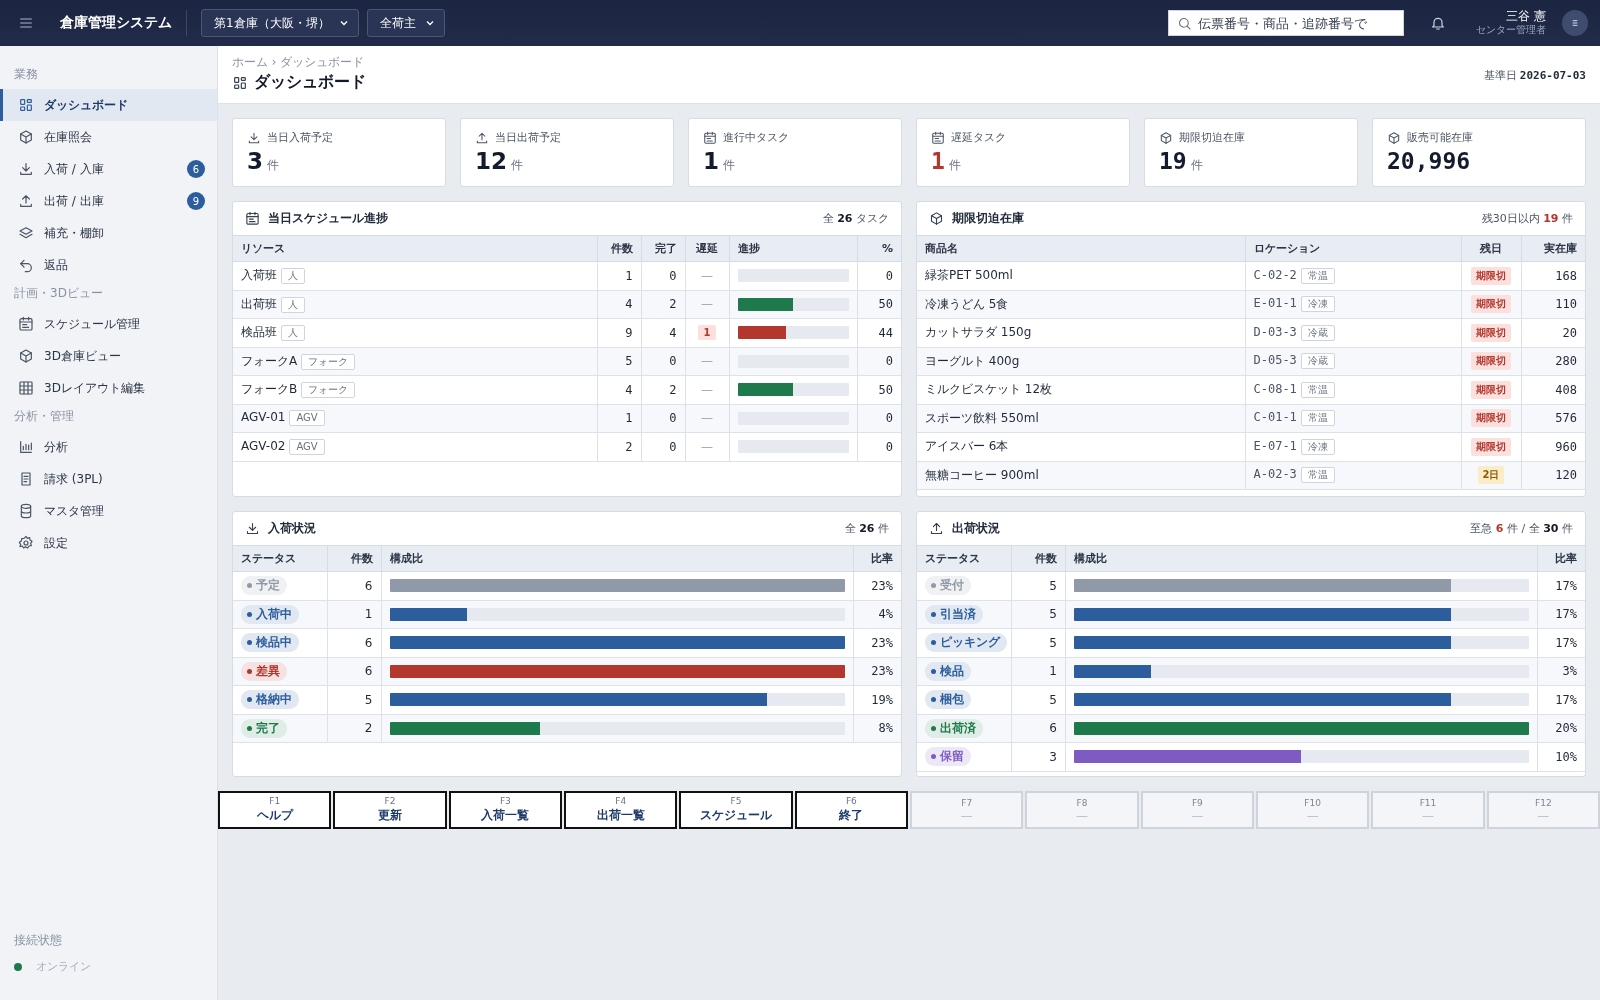 The width and height of the screenshot is (1600, 1000). I want to click on table-cell: 6, so click(1038, 728).